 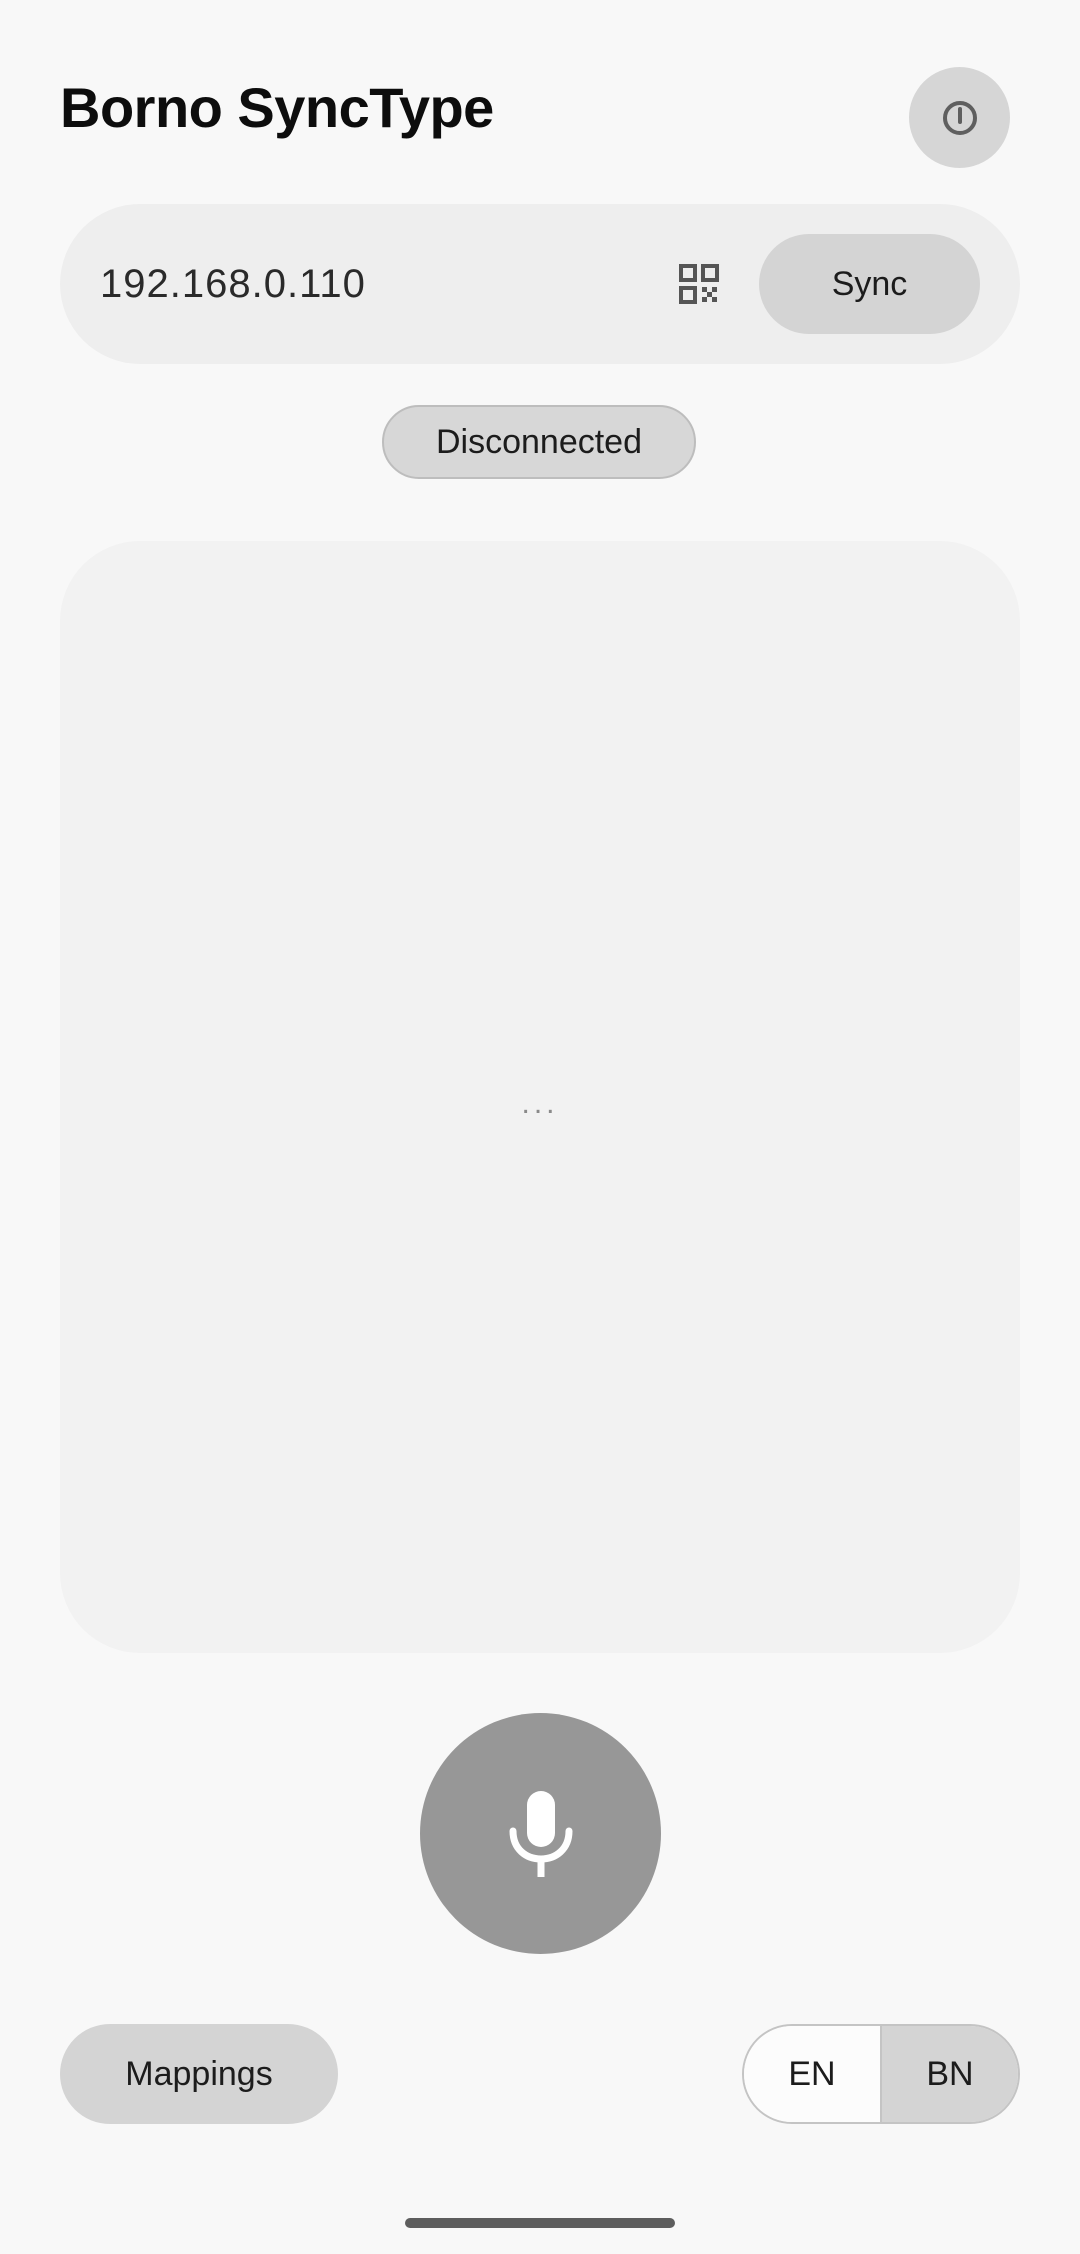 I want to click on qr-code-icon, so click(x=699, y=284).